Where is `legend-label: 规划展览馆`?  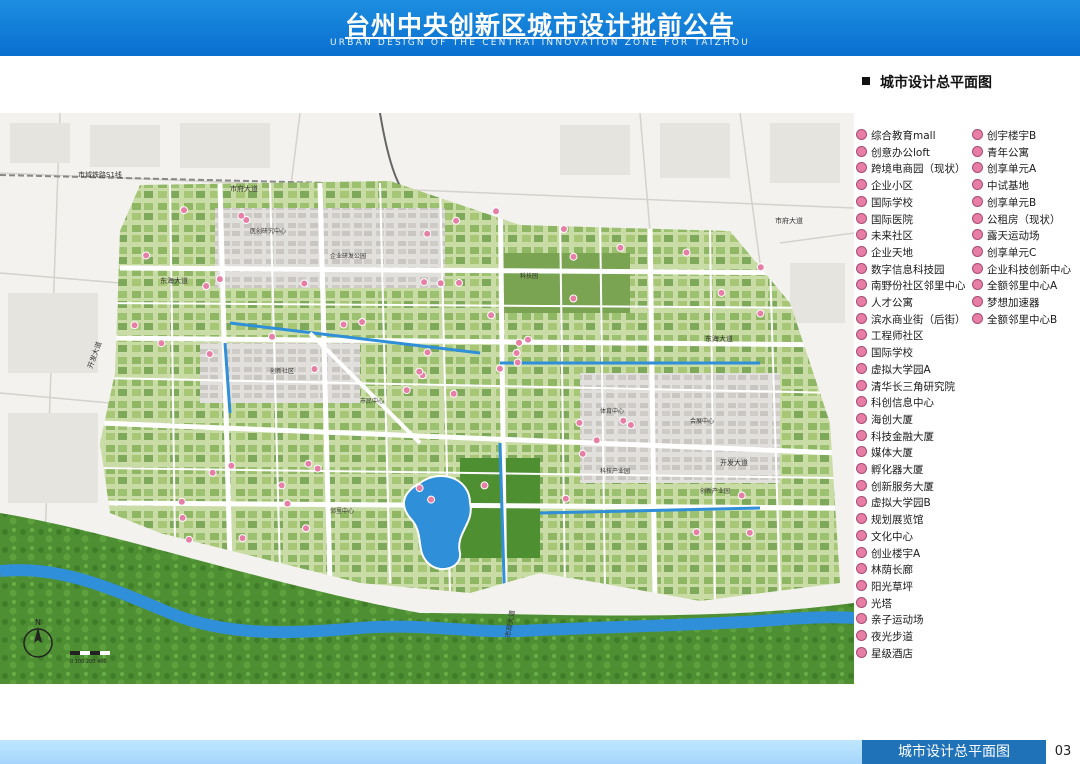
legend-label: 规划展览馆 is located at coordinates (897, 520).